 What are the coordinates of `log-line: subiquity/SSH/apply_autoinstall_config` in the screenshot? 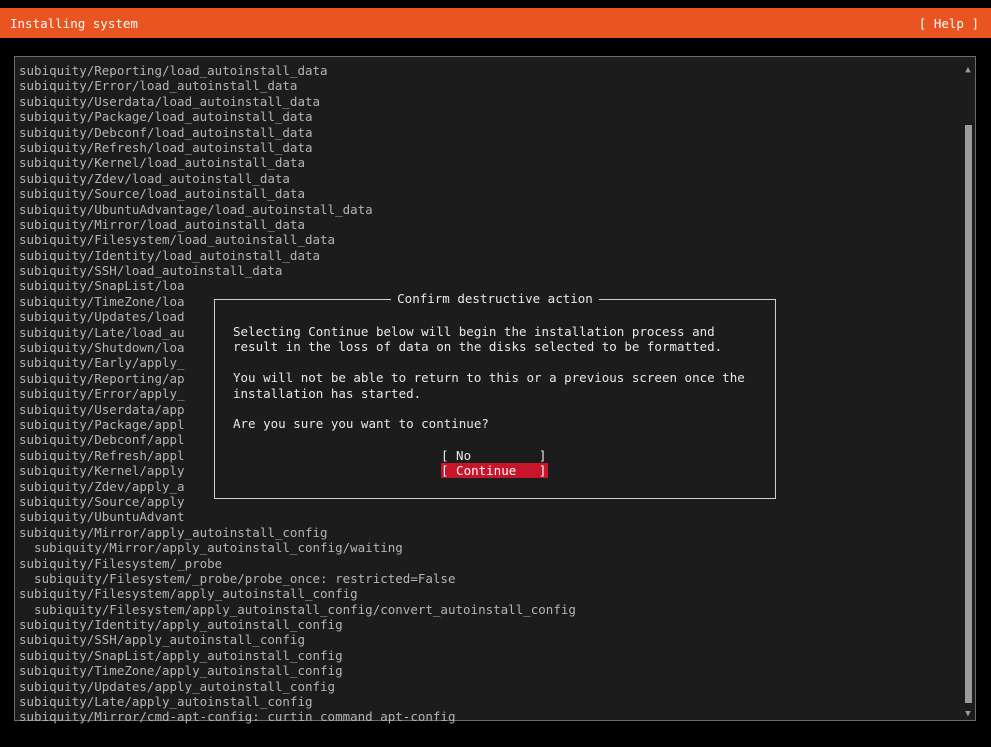 It's located at (162, 640).